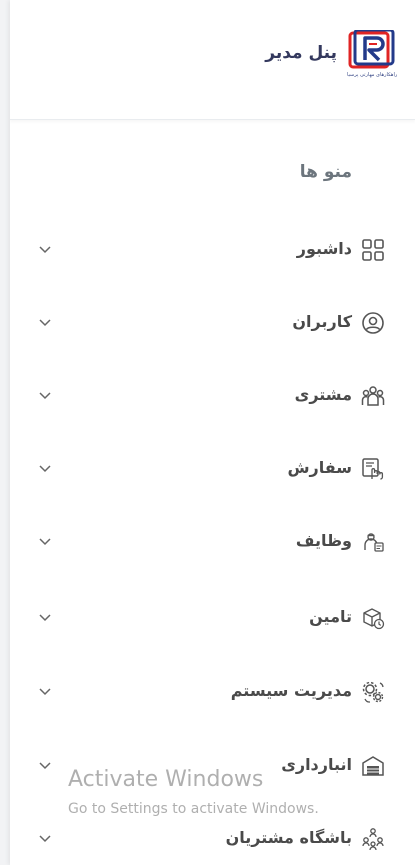 The width and height of the screenshot is (415, 865). I want to click on order-hand-icon, so click(373, 469).